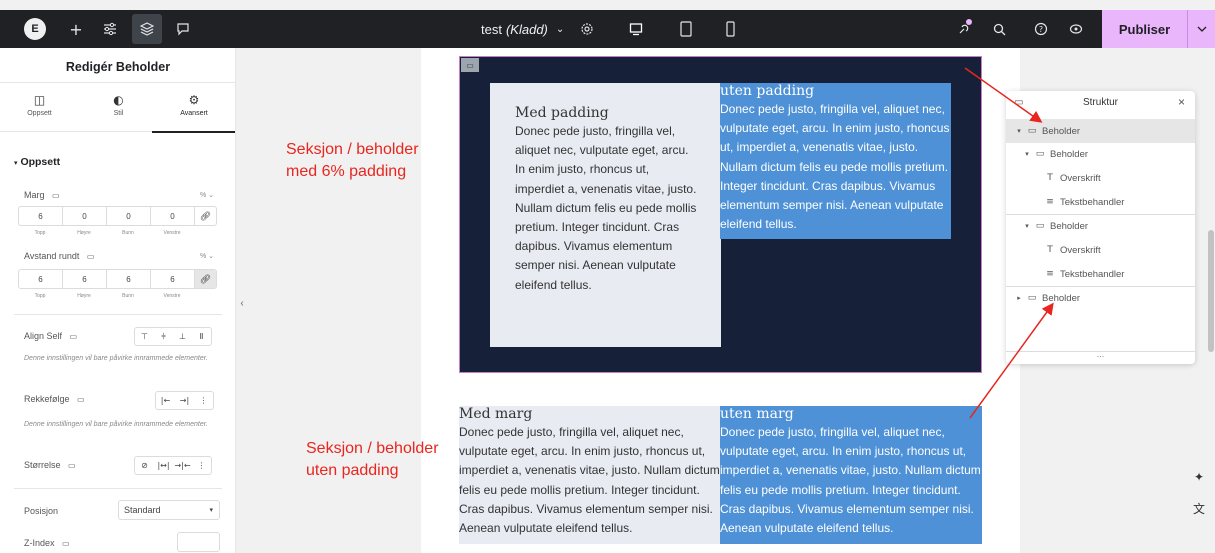  What do you see at coordinates (1009, 243) in the screenshot?
I see `annotation-arrows` at bounding box center [1009, 243].